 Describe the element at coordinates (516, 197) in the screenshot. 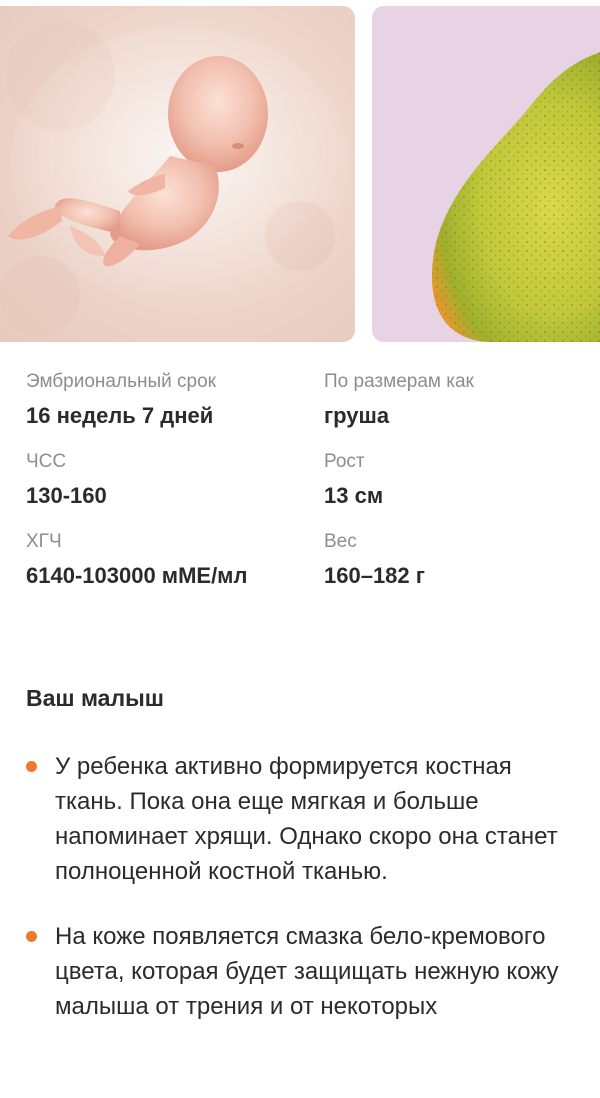

I see `pear-illustration` at that location.